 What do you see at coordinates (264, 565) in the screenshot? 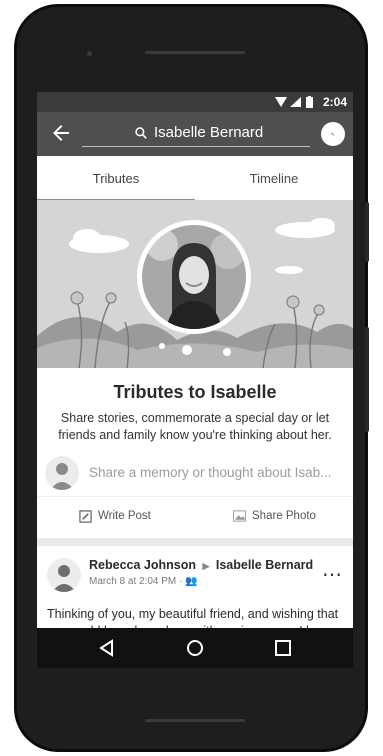
I see `target-name: Isabelle Bernard` at bounding box center [264, 565].